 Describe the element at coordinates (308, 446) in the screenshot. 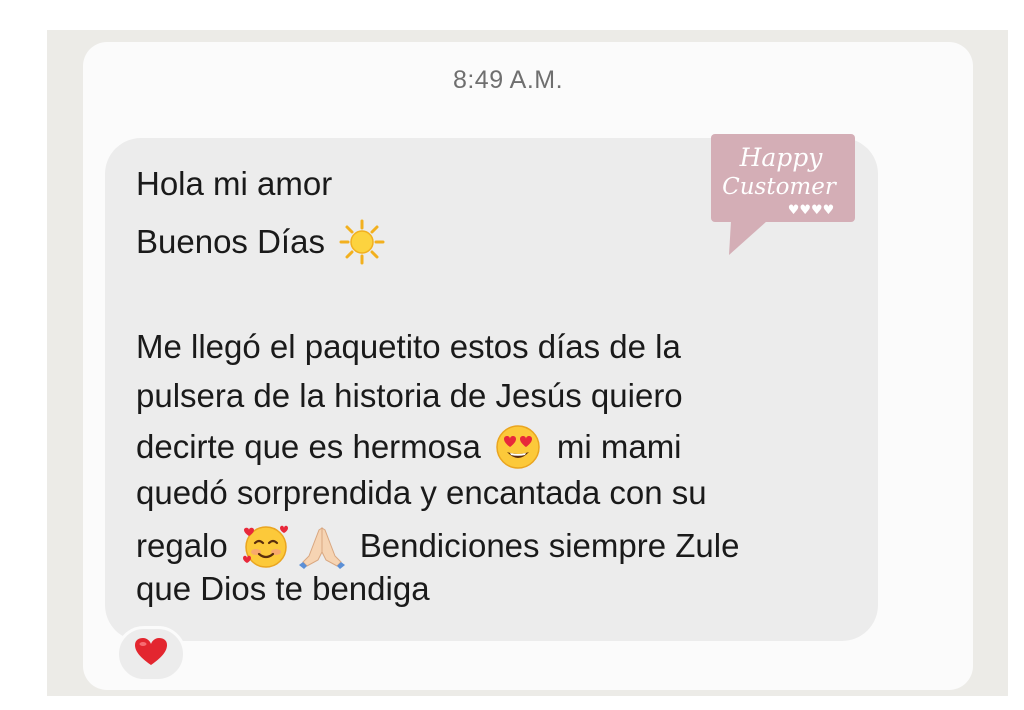

I see `message-text: decirte que es hermosa` at that location.